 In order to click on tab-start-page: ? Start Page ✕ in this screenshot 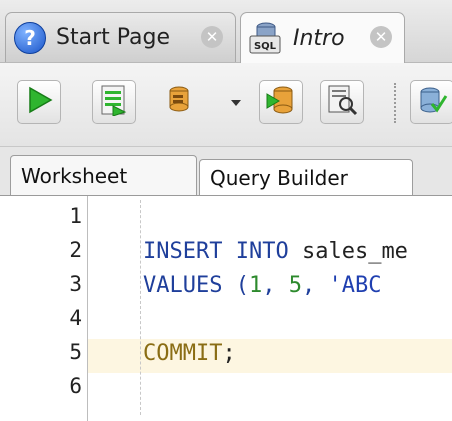, I will do `click(120, 37)`.